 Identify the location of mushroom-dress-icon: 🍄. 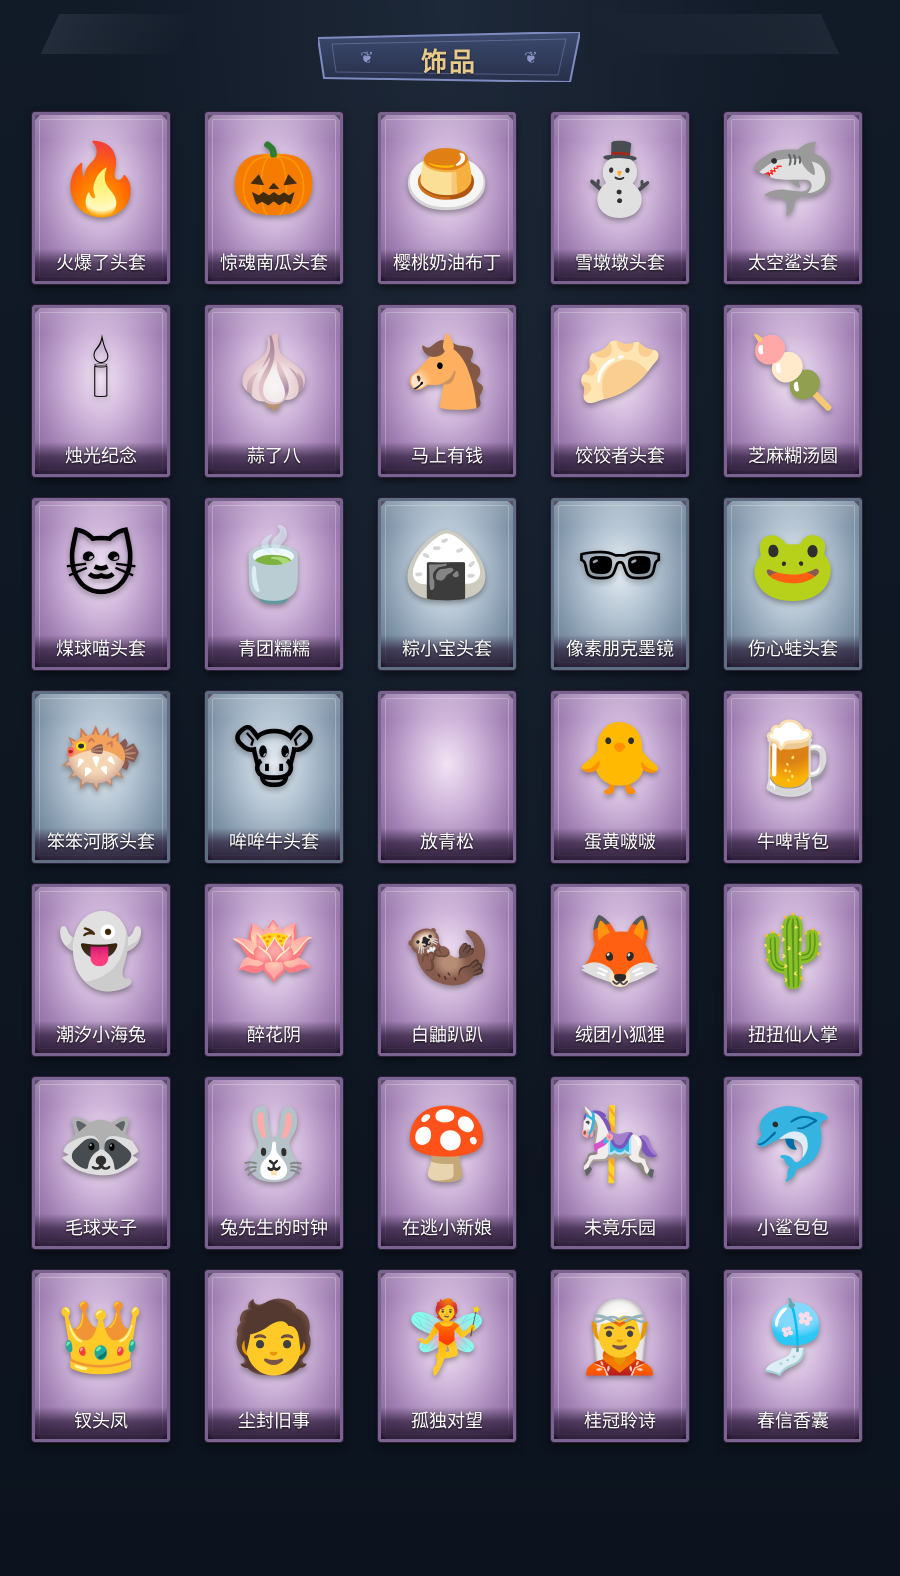
(447, 1144).